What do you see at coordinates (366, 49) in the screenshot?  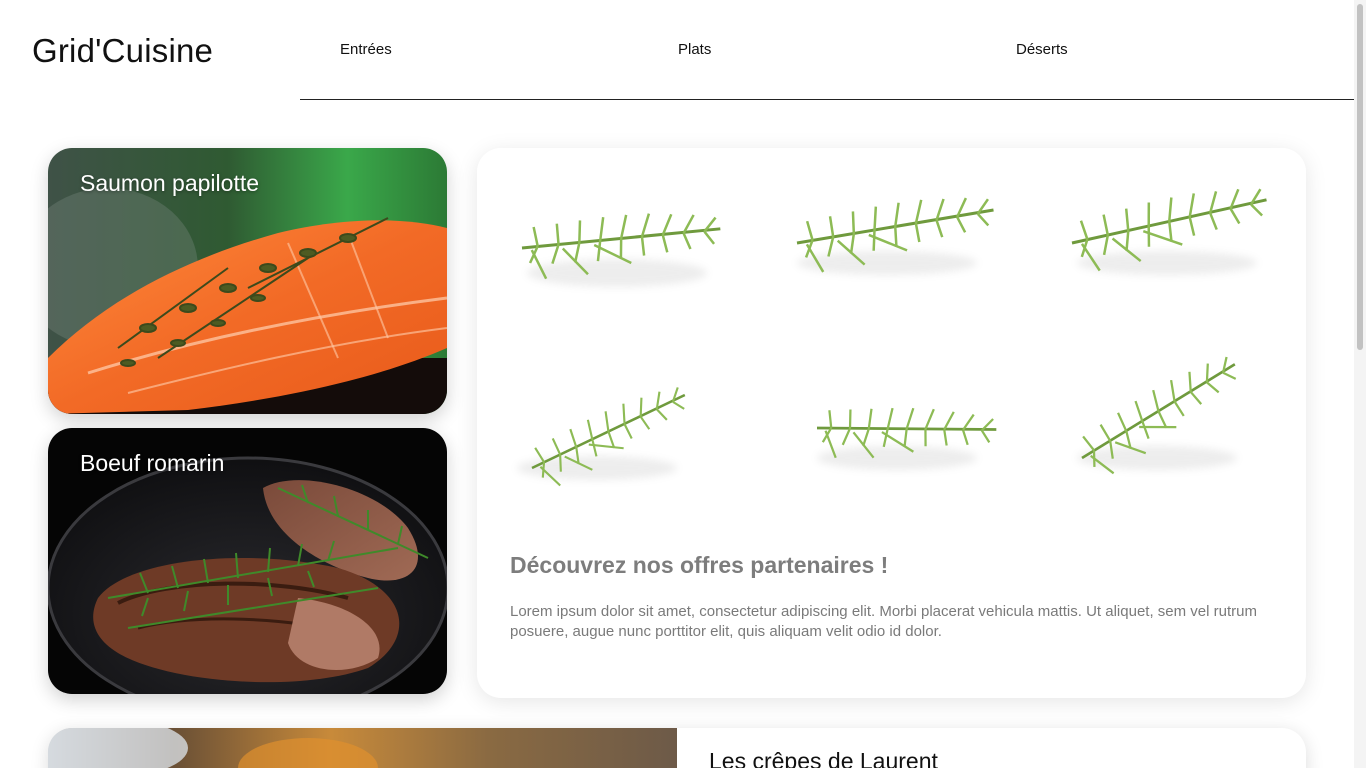 I see `nav-link-entrees: Entrées` at bounding box center [366, 49].